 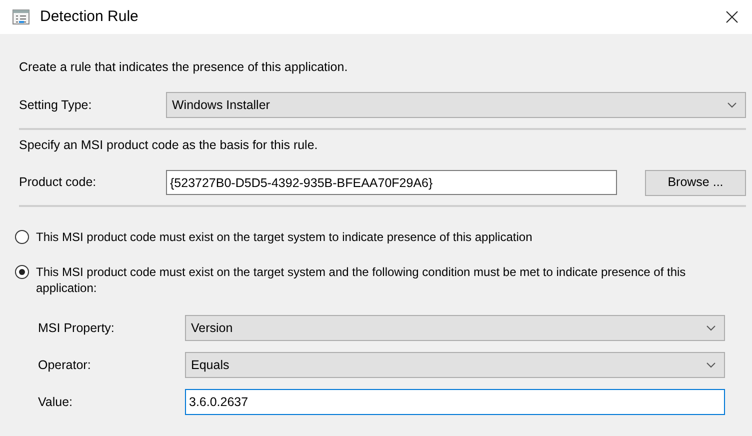 What do you see at coordinates (391, 182) in the screenshot?
I see `product-code-field: {523727B0-D5D5-4392-935B-BFEAA70F29A6}` at bounding box center [391, 182].